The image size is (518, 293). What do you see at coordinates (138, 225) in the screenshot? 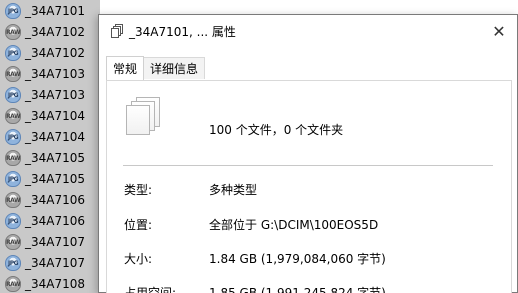
I see `location-label: 位置:` at bounding box center [138, 225].